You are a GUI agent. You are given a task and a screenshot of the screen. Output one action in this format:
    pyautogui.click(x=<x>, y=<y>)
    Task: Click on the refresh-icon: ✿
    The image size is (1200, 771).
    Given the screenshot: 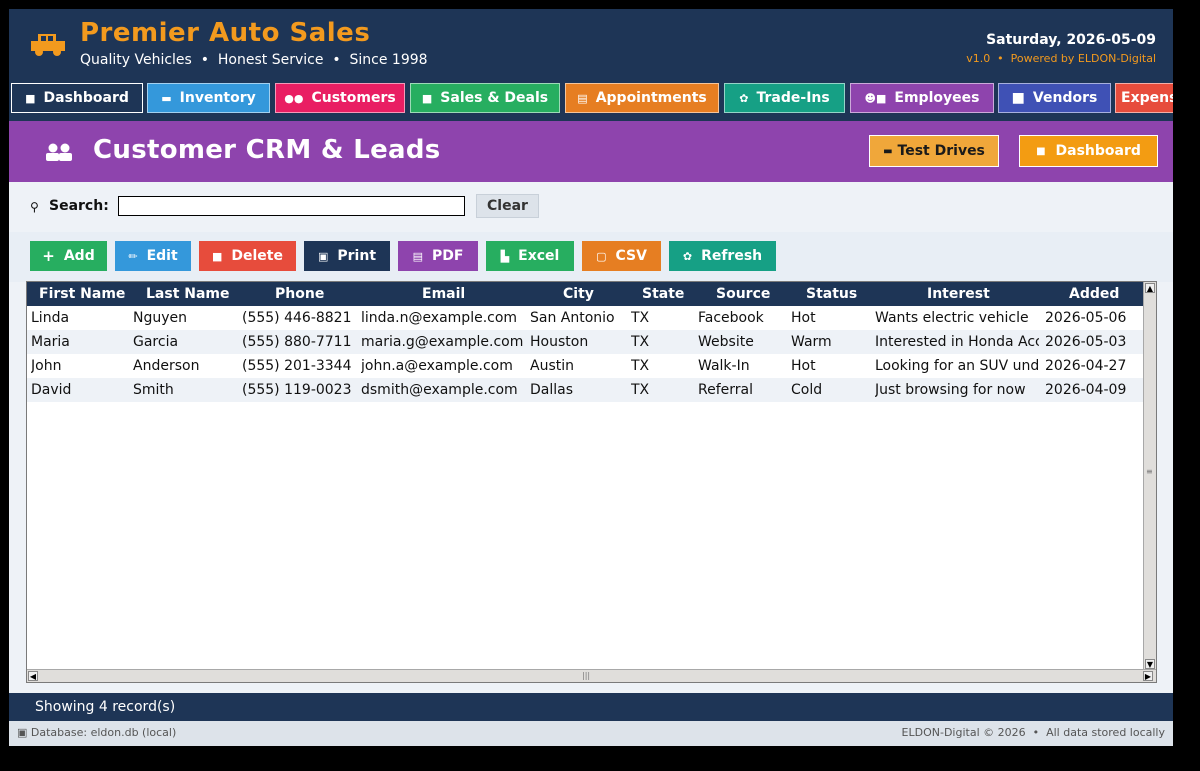 What is the action you would take?
    pyautogui.click(x=687, y=256)
    